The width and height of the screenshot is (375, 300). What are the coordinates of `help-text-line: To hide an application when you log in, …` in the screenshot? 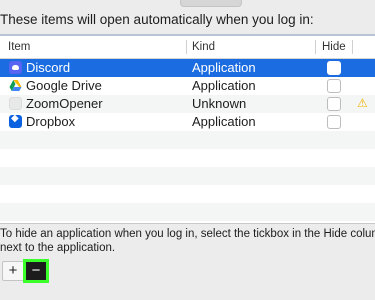 It's located at (187, 234).